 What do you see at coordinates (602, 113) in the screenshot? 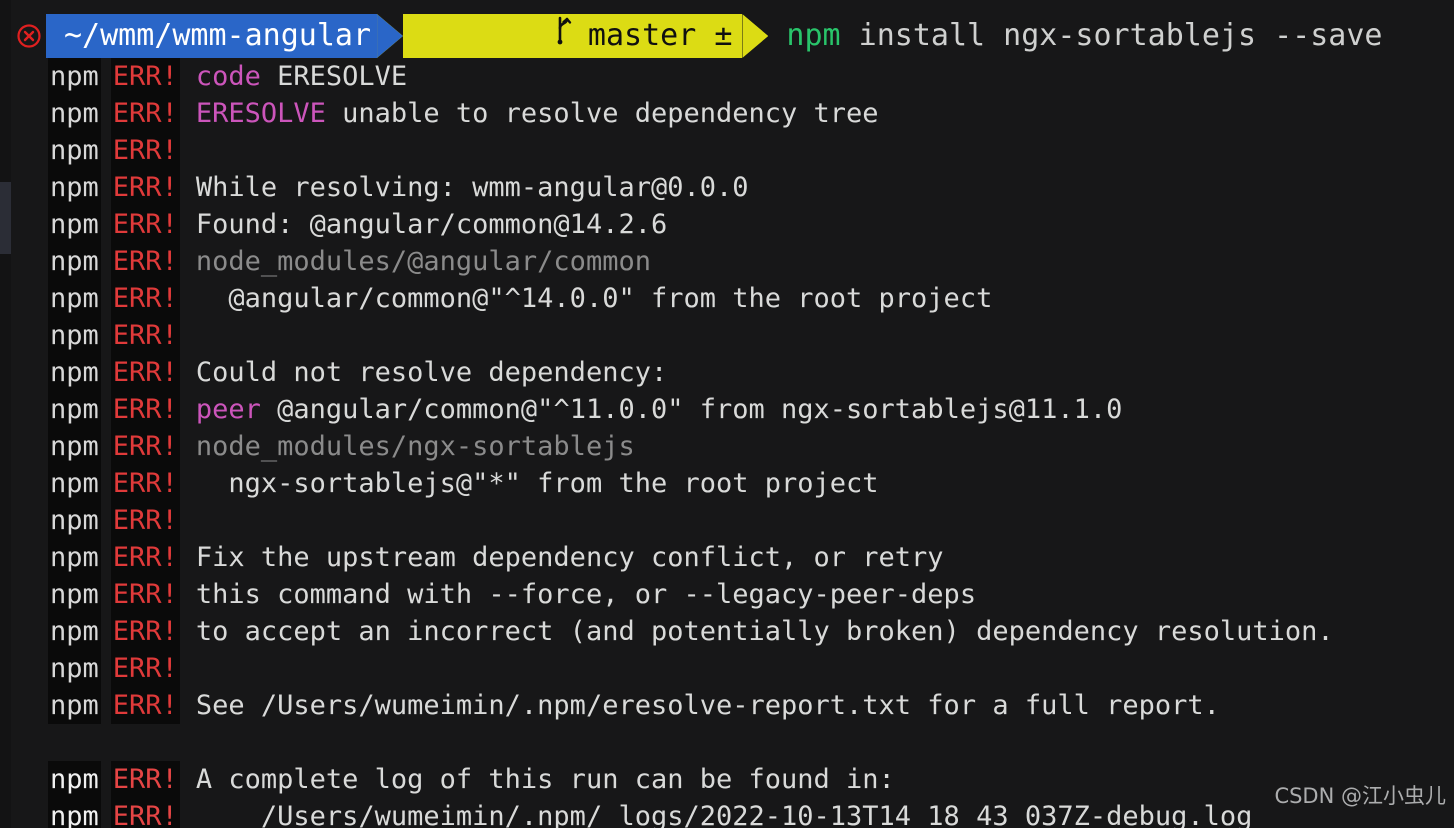
I see `log-message-rest: unable to resolve dependency tree` at bounding box center [602, 113].